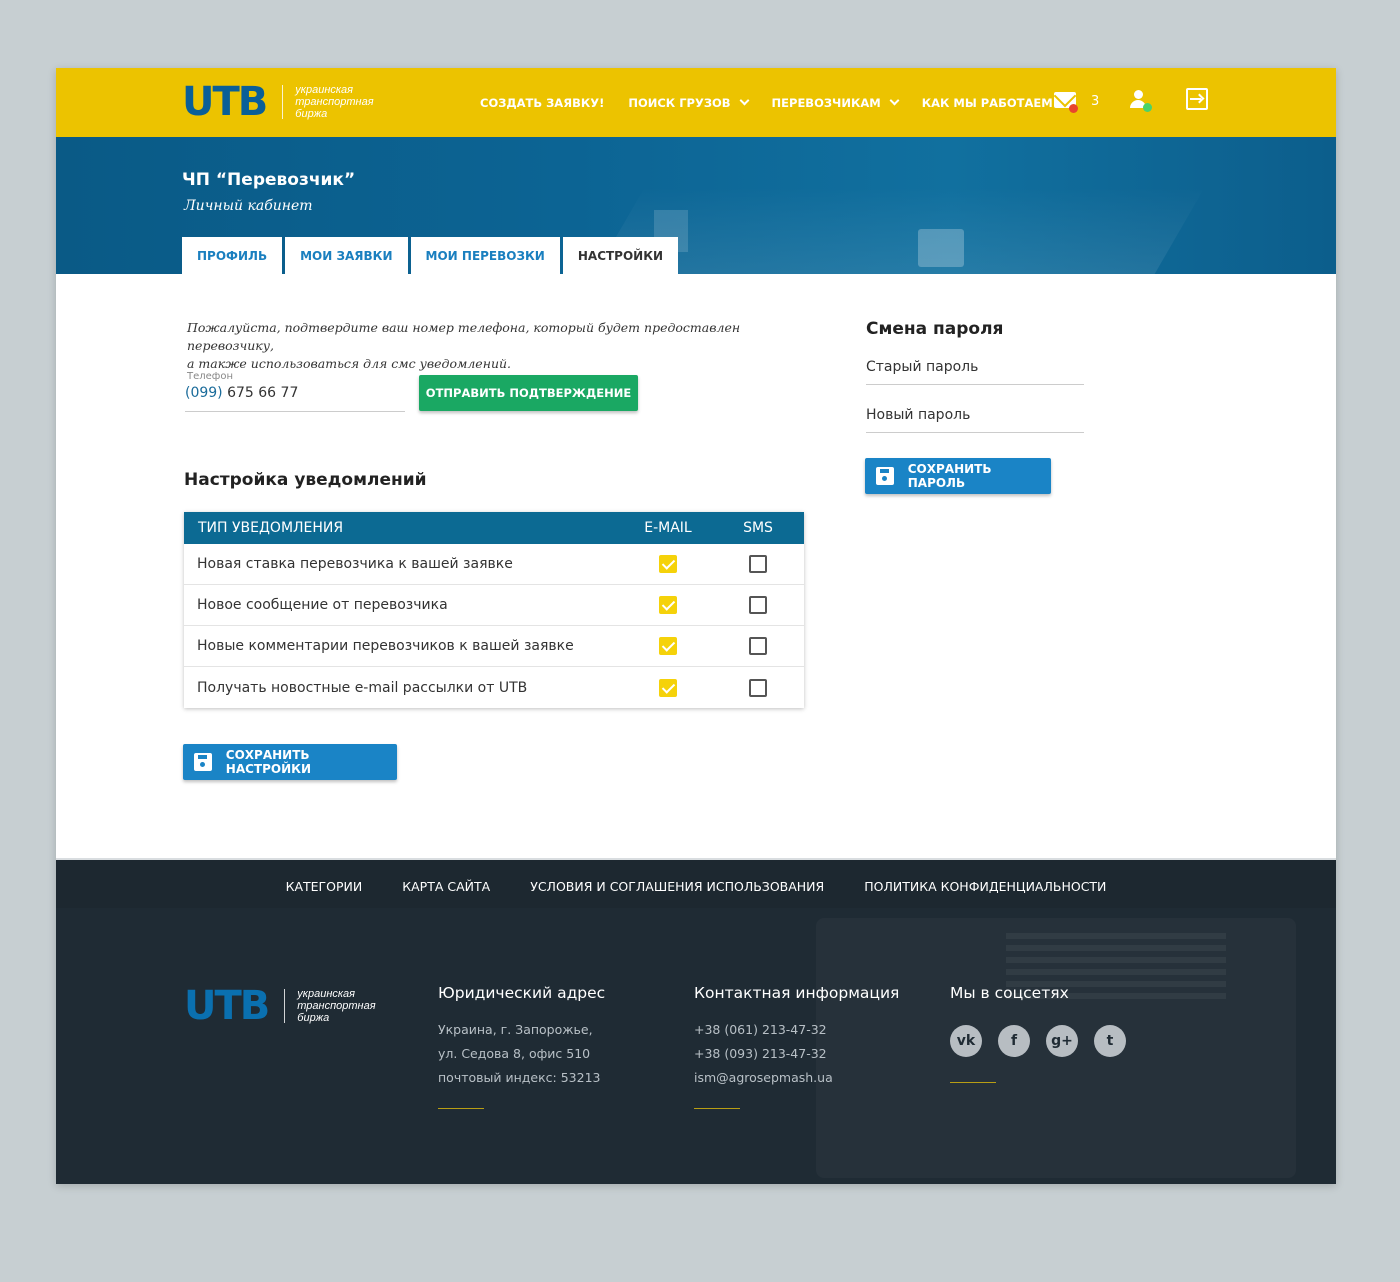  I want to click on save-settings-label: СОХРАНИТЬ НАСТРОЙКИ, so click(268, 762).